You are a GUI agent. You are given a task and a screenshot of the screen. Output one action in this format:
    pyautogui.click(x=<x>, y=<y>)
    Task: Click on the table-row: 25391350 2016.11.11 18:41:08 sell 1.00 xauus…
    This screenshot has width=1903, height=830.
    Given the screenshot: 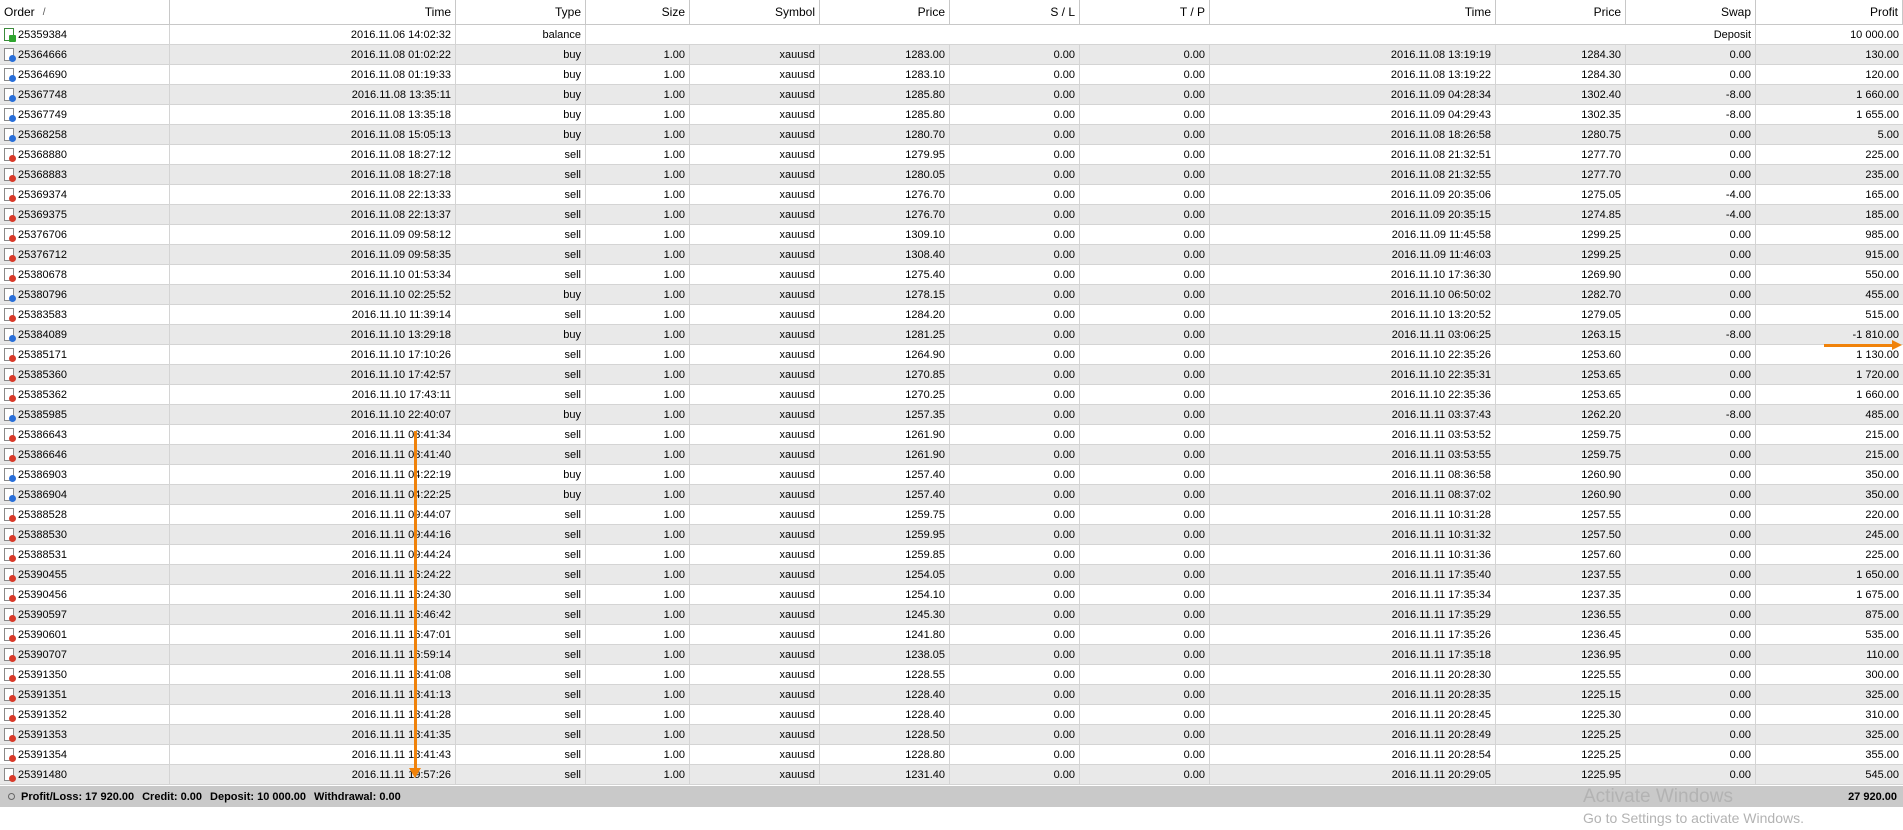 What is the action you would take?
    pyautogui.click(x=951, y=675)
    